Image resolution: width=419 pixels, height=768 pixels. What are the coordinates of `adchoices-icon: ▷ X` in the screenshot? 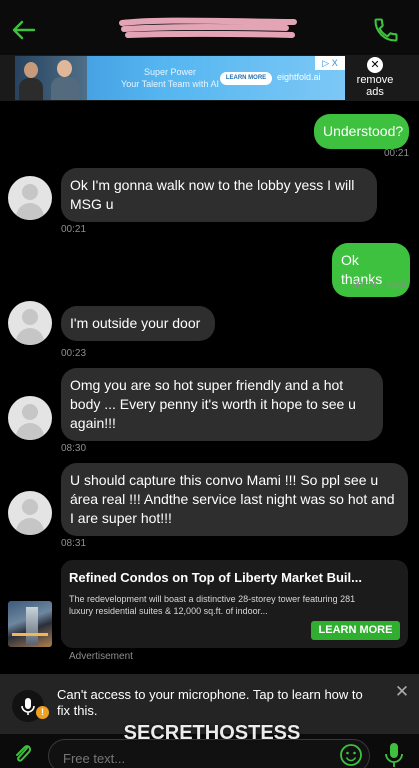 It's located at (330, 63).